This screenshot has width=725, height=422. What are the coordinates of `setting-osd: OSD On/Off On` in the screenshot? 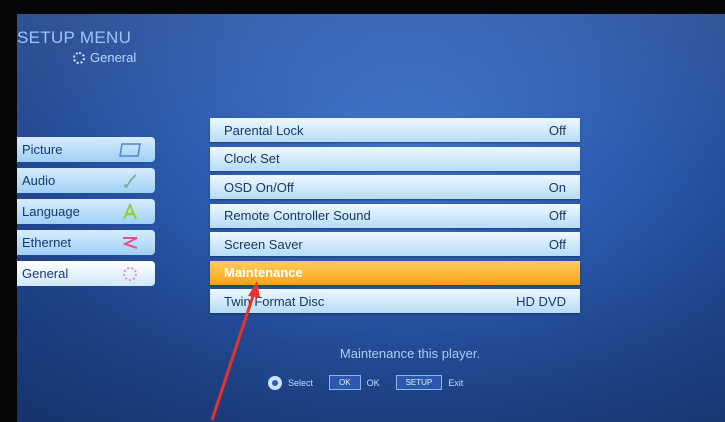 It's located at (395, 187).